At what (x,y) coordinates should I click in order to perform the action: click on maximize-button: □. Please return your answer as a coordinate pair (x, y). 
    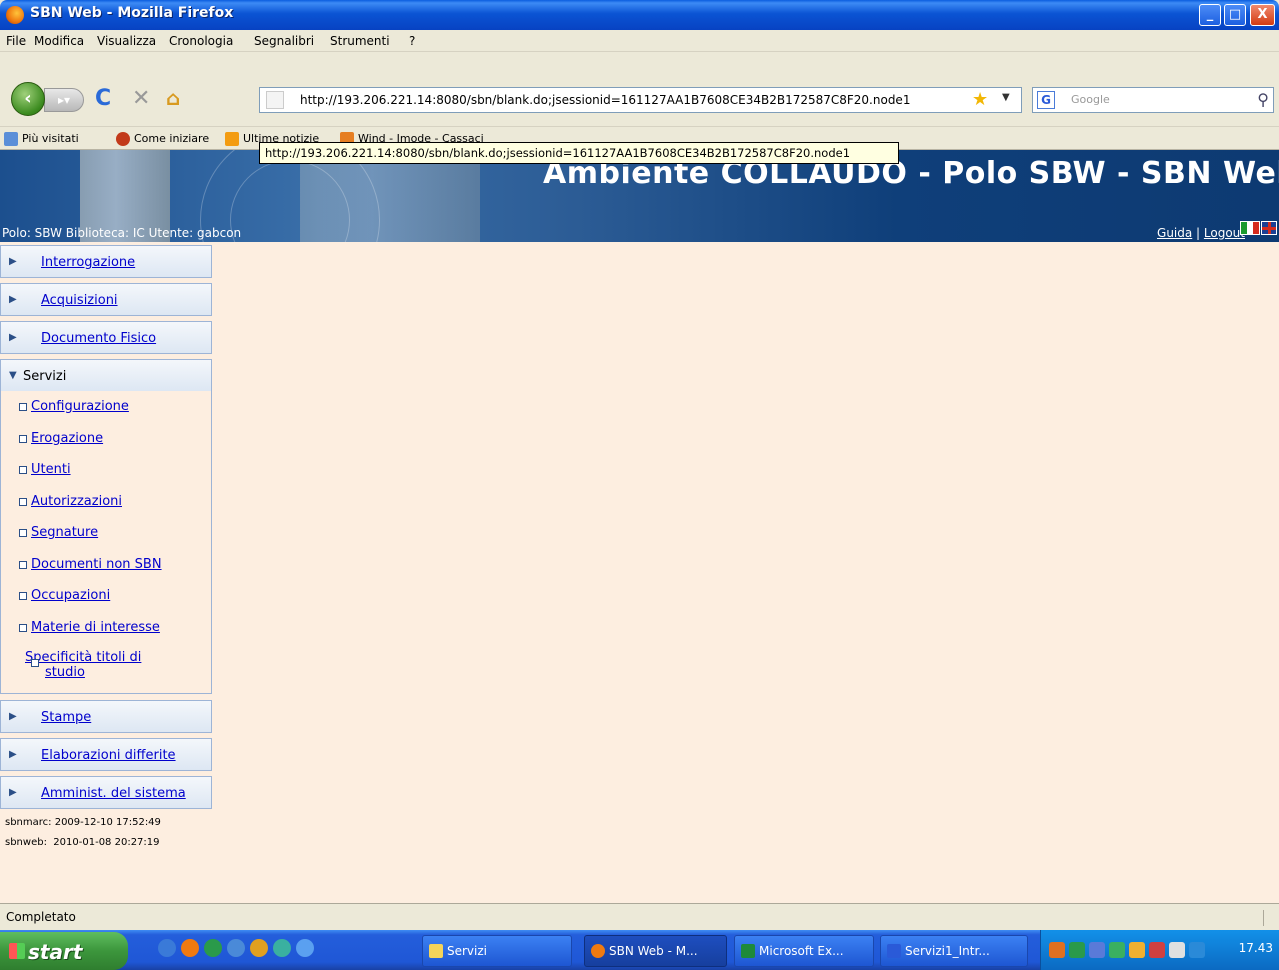
    Looking at the image, I should click on (1235, 15).